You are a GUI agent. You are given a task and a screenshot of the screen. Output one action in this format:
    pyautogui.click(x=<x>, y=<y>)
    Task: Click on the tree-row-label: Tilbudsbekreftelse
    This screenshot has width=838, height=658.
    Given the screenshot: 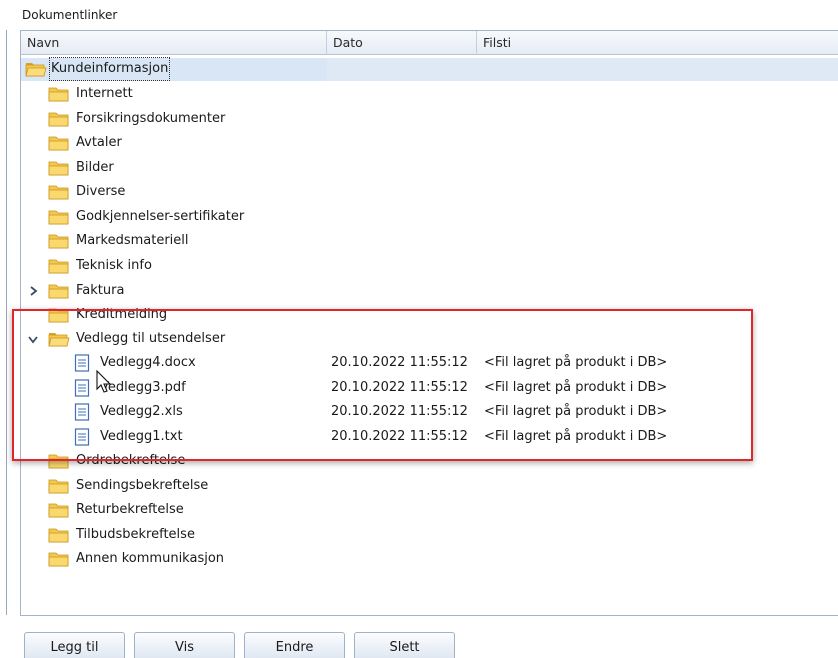 What is the action you would take?
    pyautogui.click(x=135, y=534)
    